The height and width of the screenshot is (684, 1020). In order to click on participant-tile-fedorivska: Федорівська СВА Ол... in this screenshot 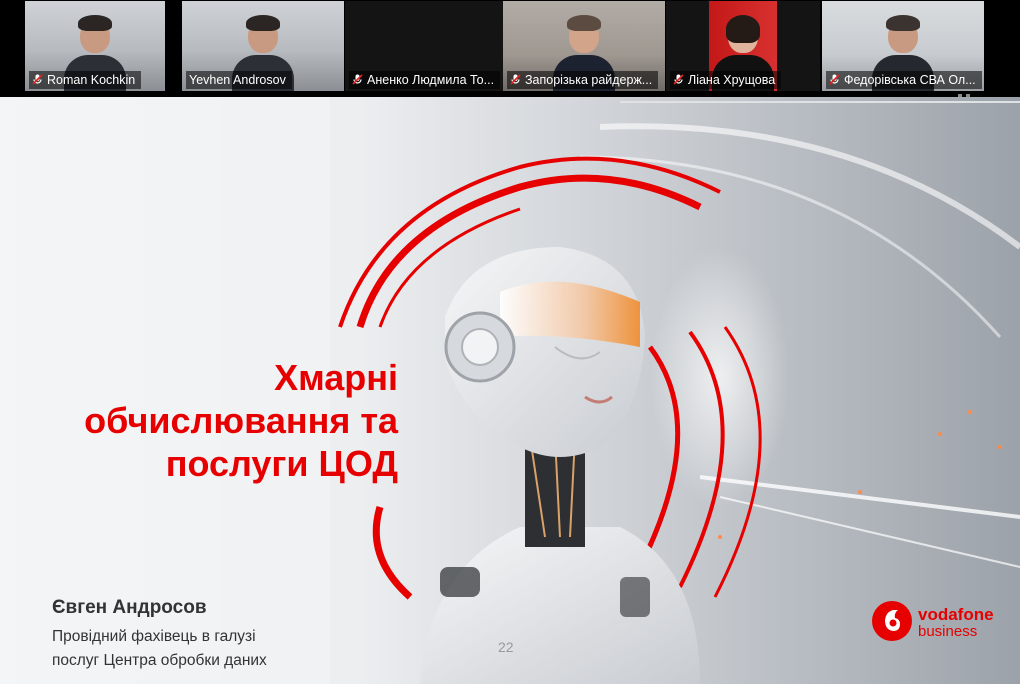, I will do `click(903, 46)`.